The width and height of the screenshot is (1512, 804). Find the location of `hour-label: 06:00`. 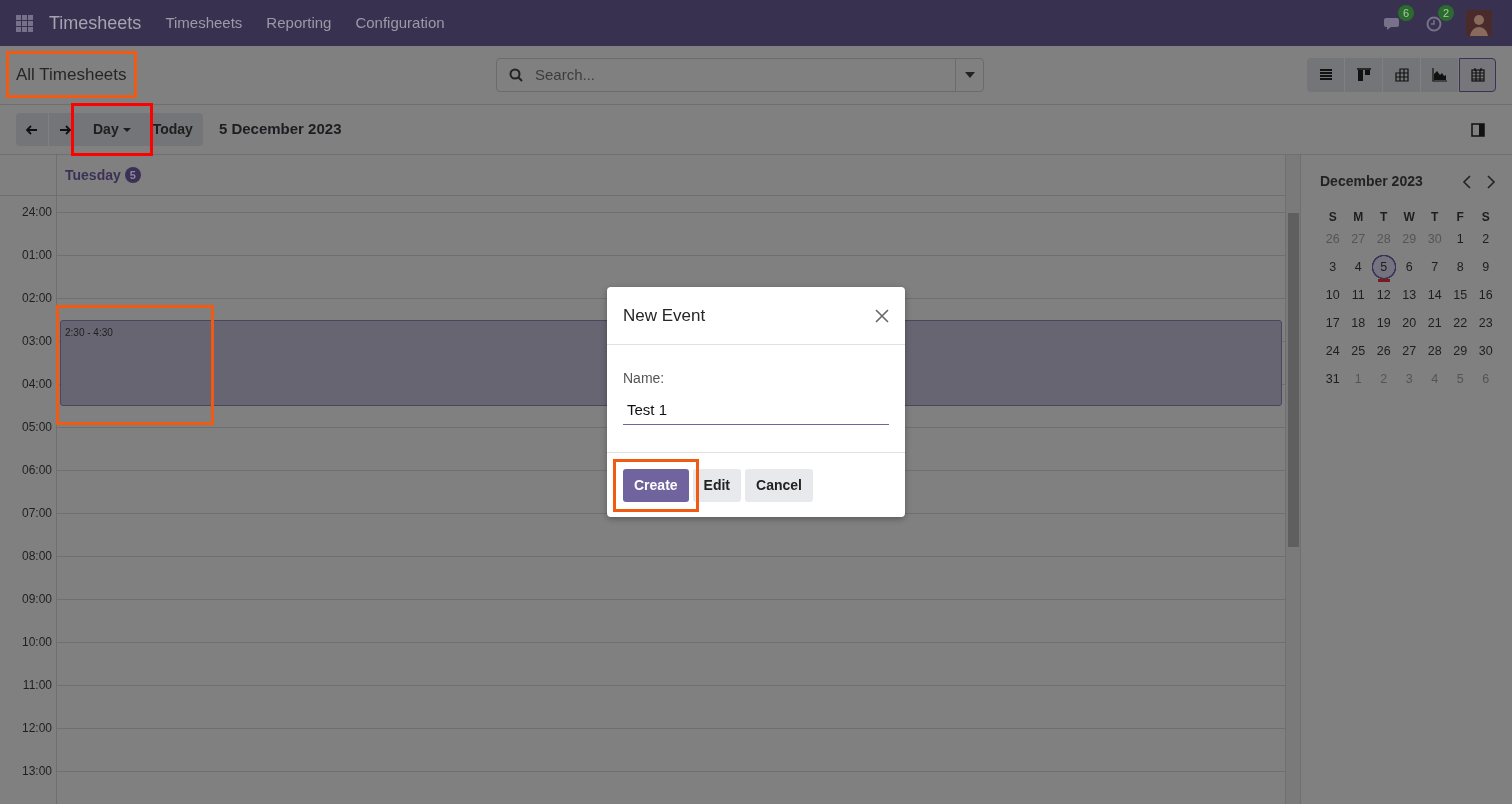

hour-label: 06:00 is located at coordinates (36, 471).